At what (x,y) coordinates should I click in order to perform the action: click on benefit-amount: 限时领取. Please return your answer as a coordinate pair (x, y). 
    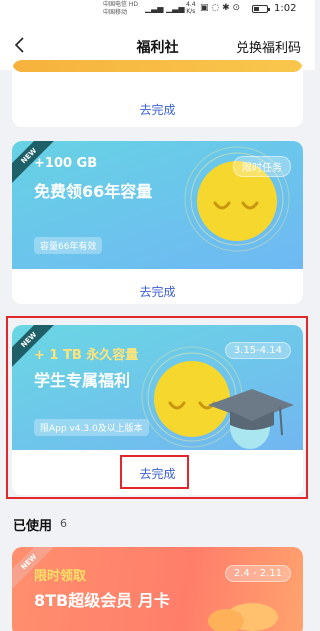
    Looking at the image, I should click on (60, 576).